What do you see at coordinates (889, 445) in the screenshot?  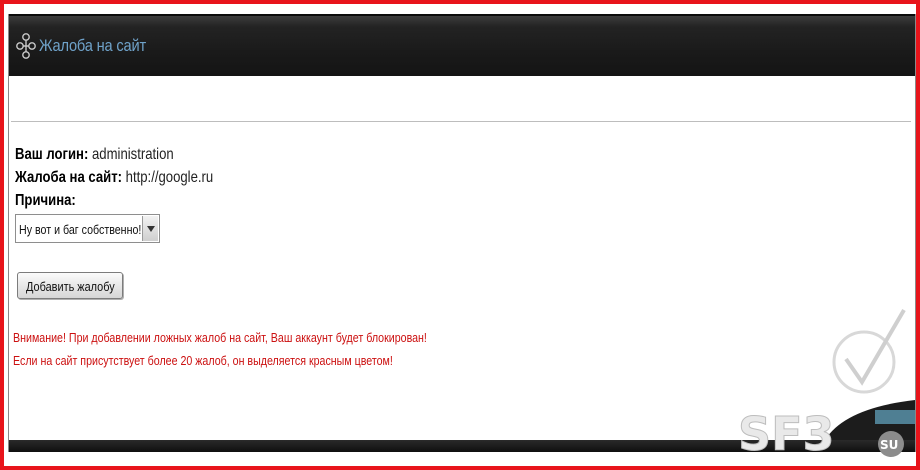 I see `logo-tld-text: SU` at bounding box center [889, 445].